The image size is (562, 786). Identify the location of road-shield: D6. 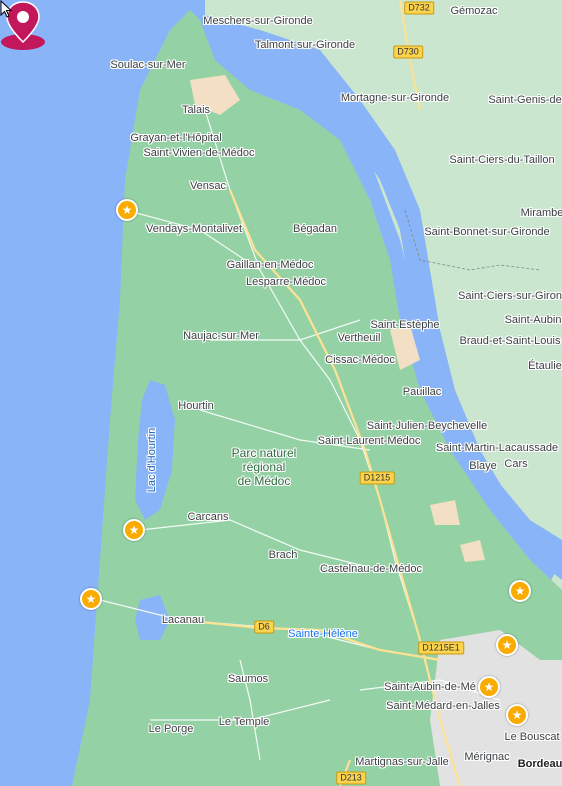
(264, 627).